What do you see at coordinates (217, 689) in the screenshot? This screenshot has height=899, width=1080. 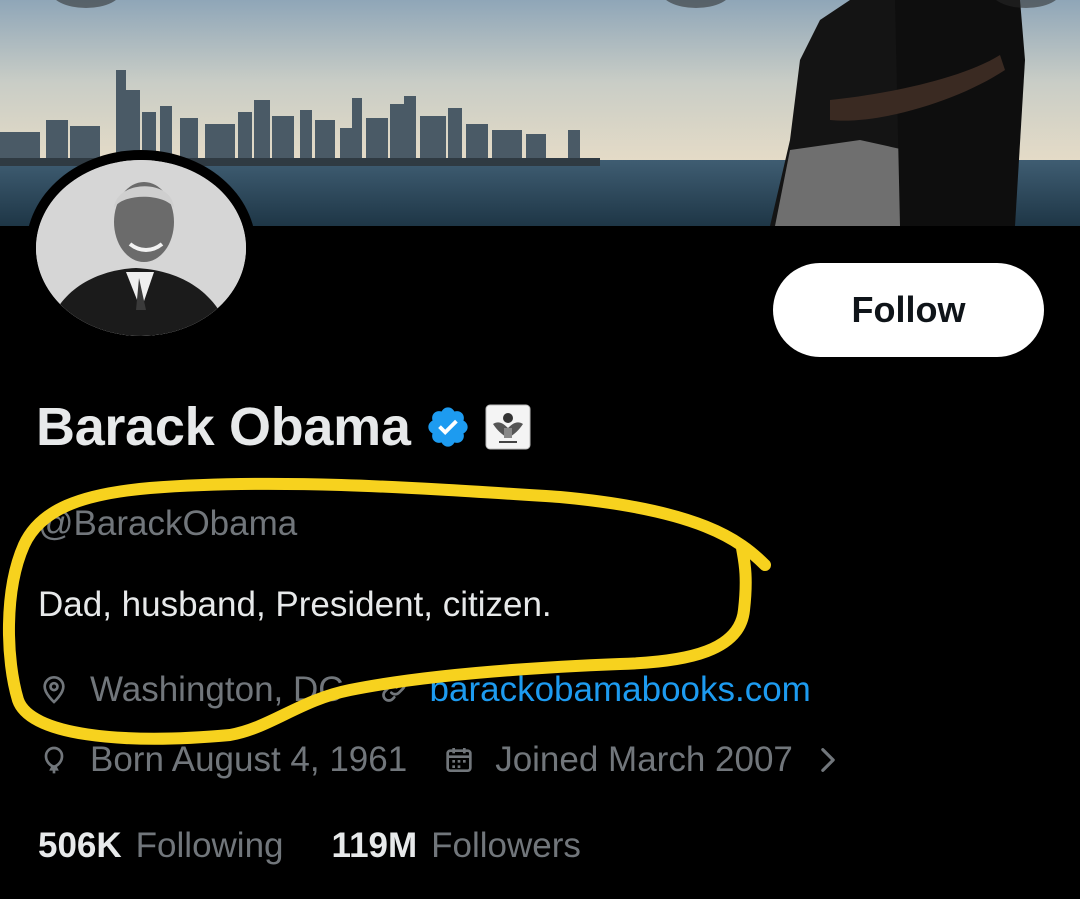 I see `location-text: Washington, DC` at bounding box center [217, 689].